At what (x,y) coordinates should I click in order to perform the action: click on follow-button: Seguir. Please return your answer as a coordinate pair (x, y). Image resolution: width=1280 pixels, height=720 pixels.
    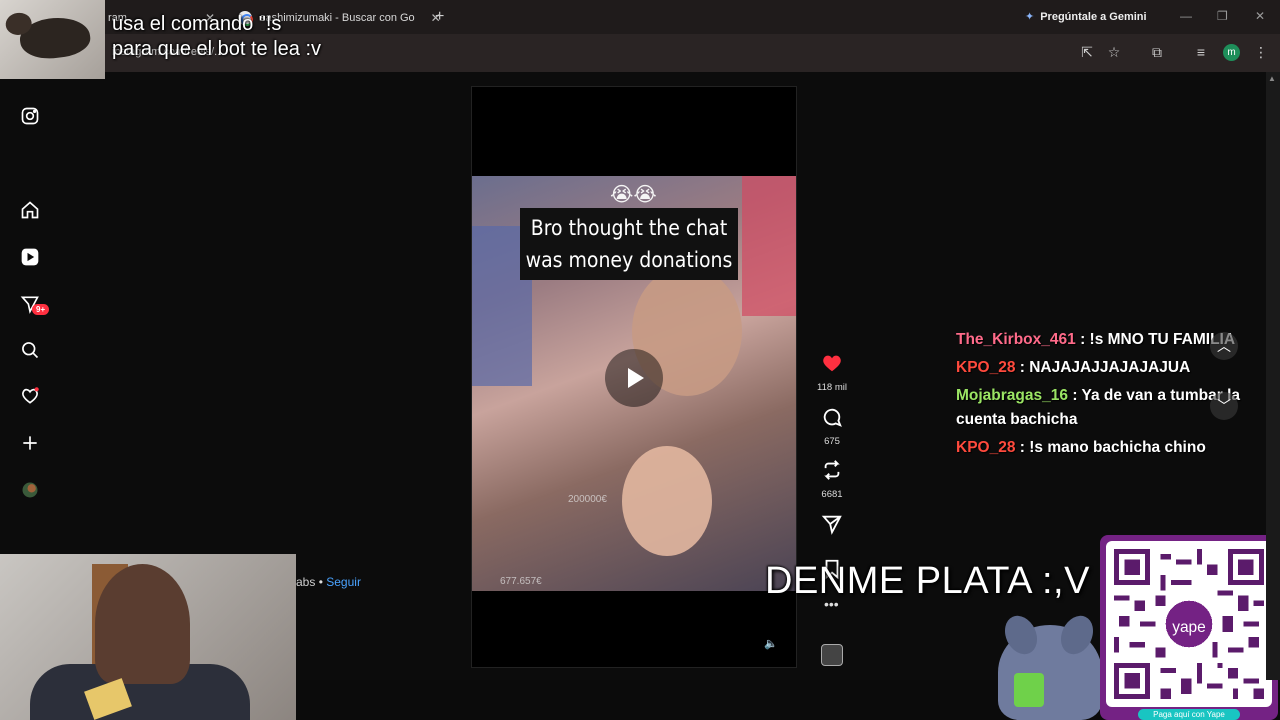
    Looking at the image, I should click on (343, 582).